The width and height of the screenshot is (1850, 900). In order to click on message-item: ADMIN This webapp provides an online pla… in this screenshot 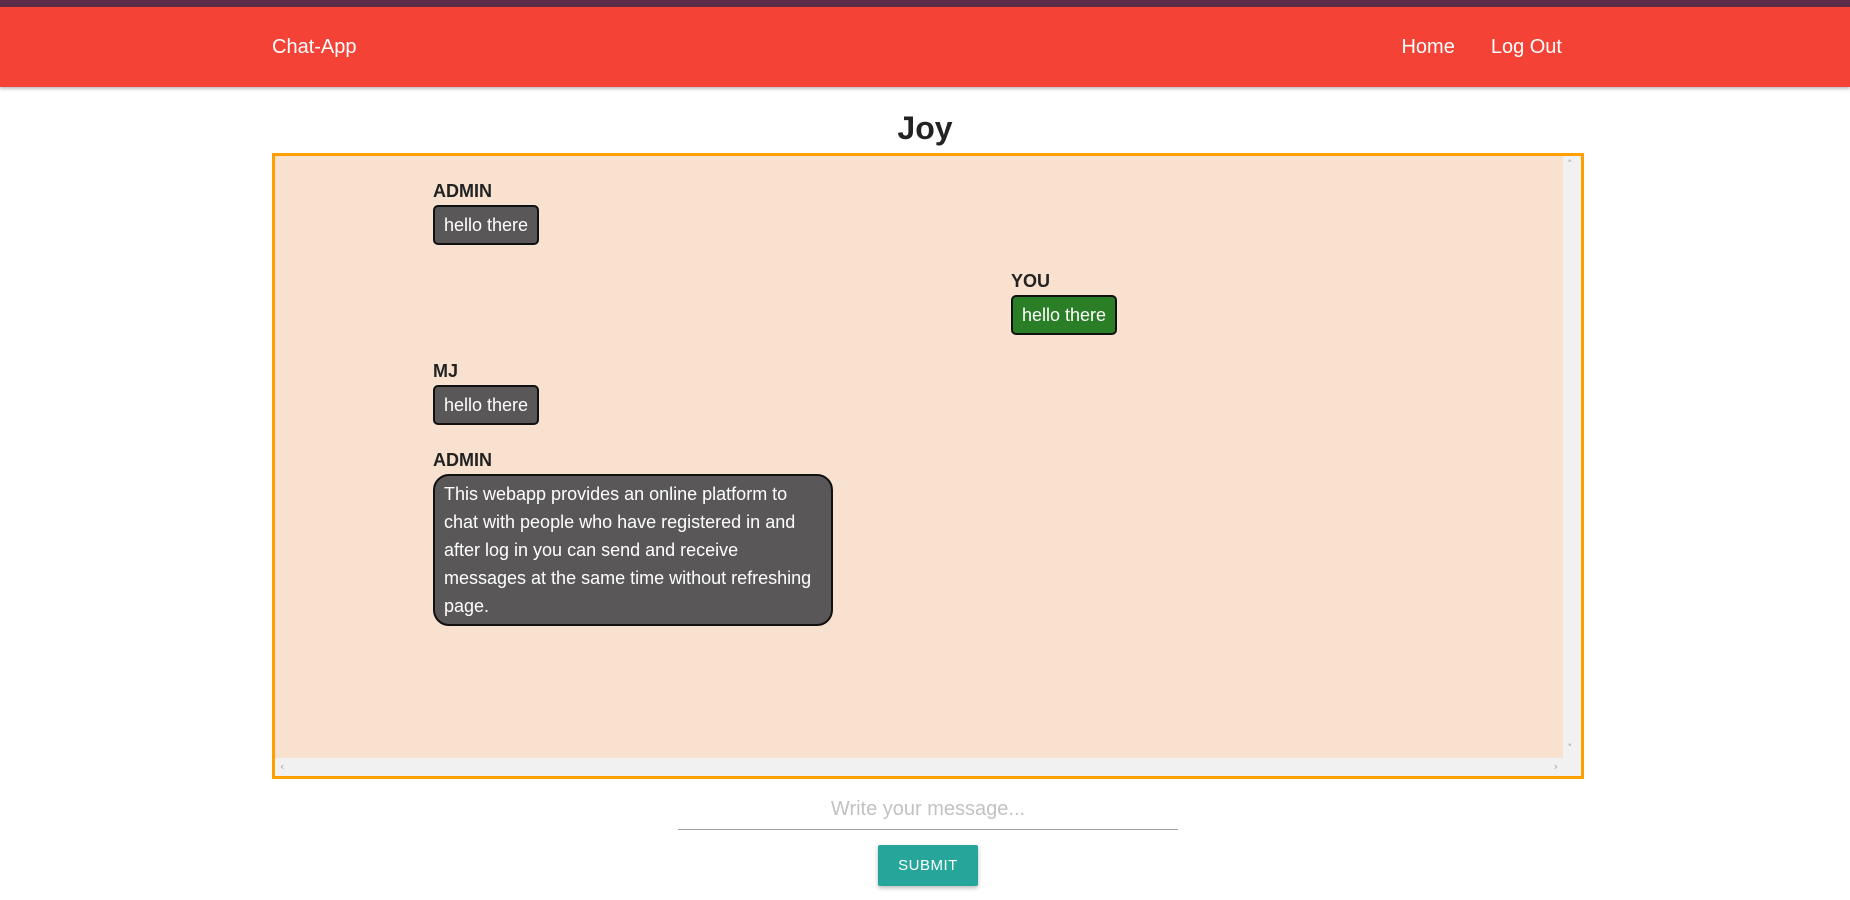, I will do `click(633, 537)`.